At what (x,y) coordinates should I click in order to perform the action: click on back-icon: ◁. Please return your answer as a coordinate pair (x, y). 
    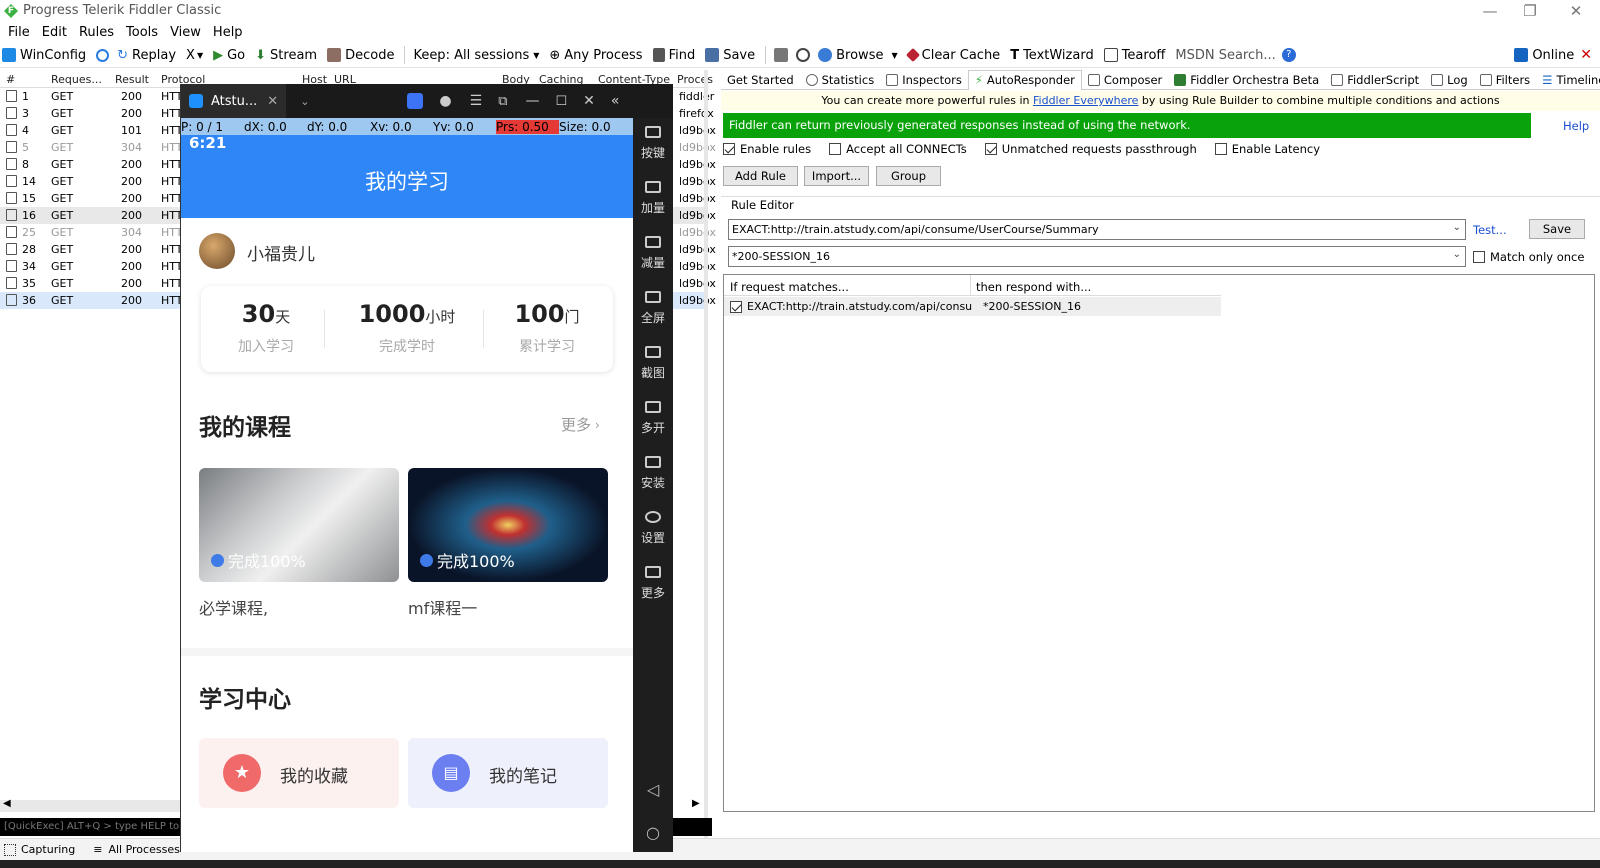
    Looking at the image, I should click on (653, 789).